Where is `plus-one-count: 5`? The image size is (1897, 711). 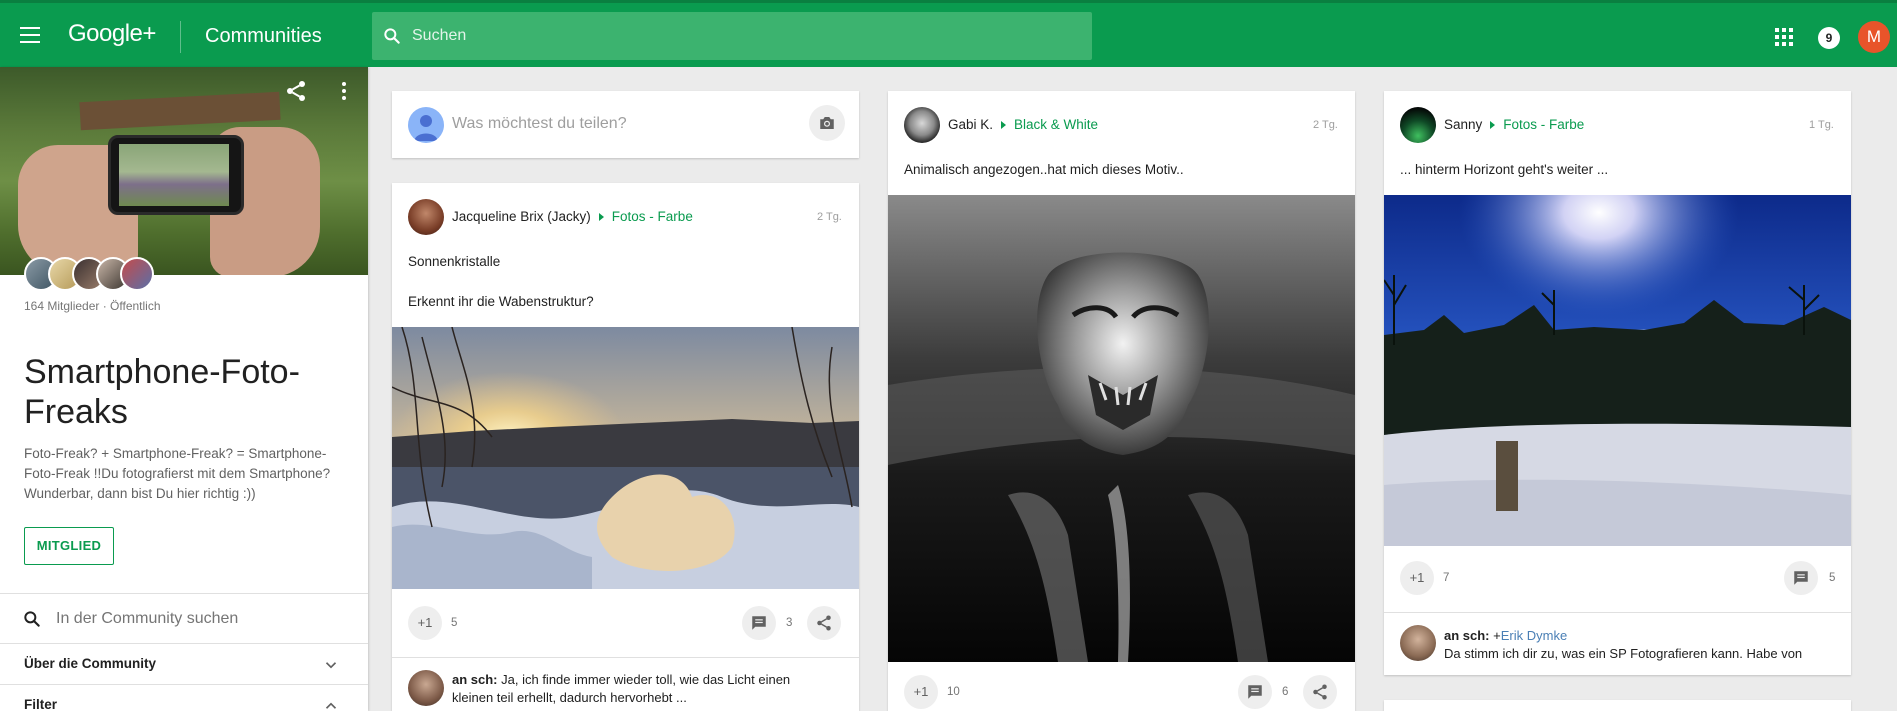 plus-one-count: 5 is located at coordinates (454, 623).